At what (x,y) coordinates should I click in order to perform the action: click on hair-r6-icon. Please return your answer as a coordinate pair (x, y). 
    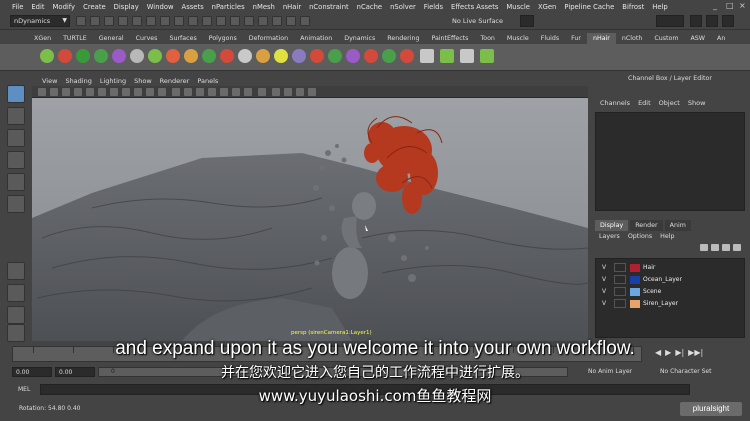
    Looking at the image, I should click on (407, 56).